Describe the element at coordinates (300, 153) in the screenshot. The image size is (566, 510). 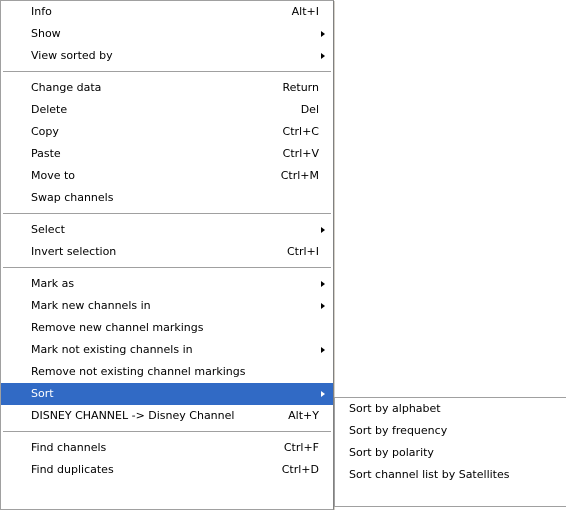
I see `menu-item-shortcut: Ctrl+V` at that location.